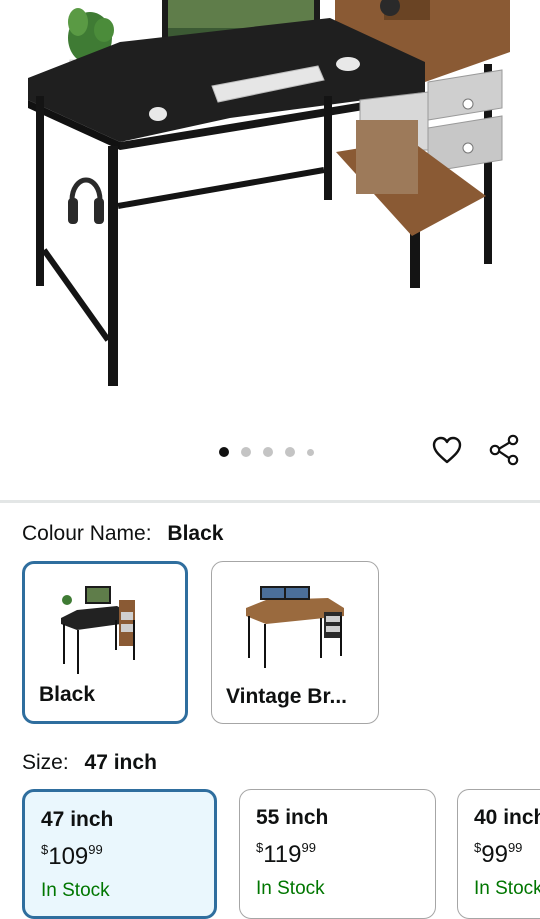 Image resolution: width=540 pixels, height=919 pixels. I want to click on size-selected-value: 47 inch, so click(120, 762).